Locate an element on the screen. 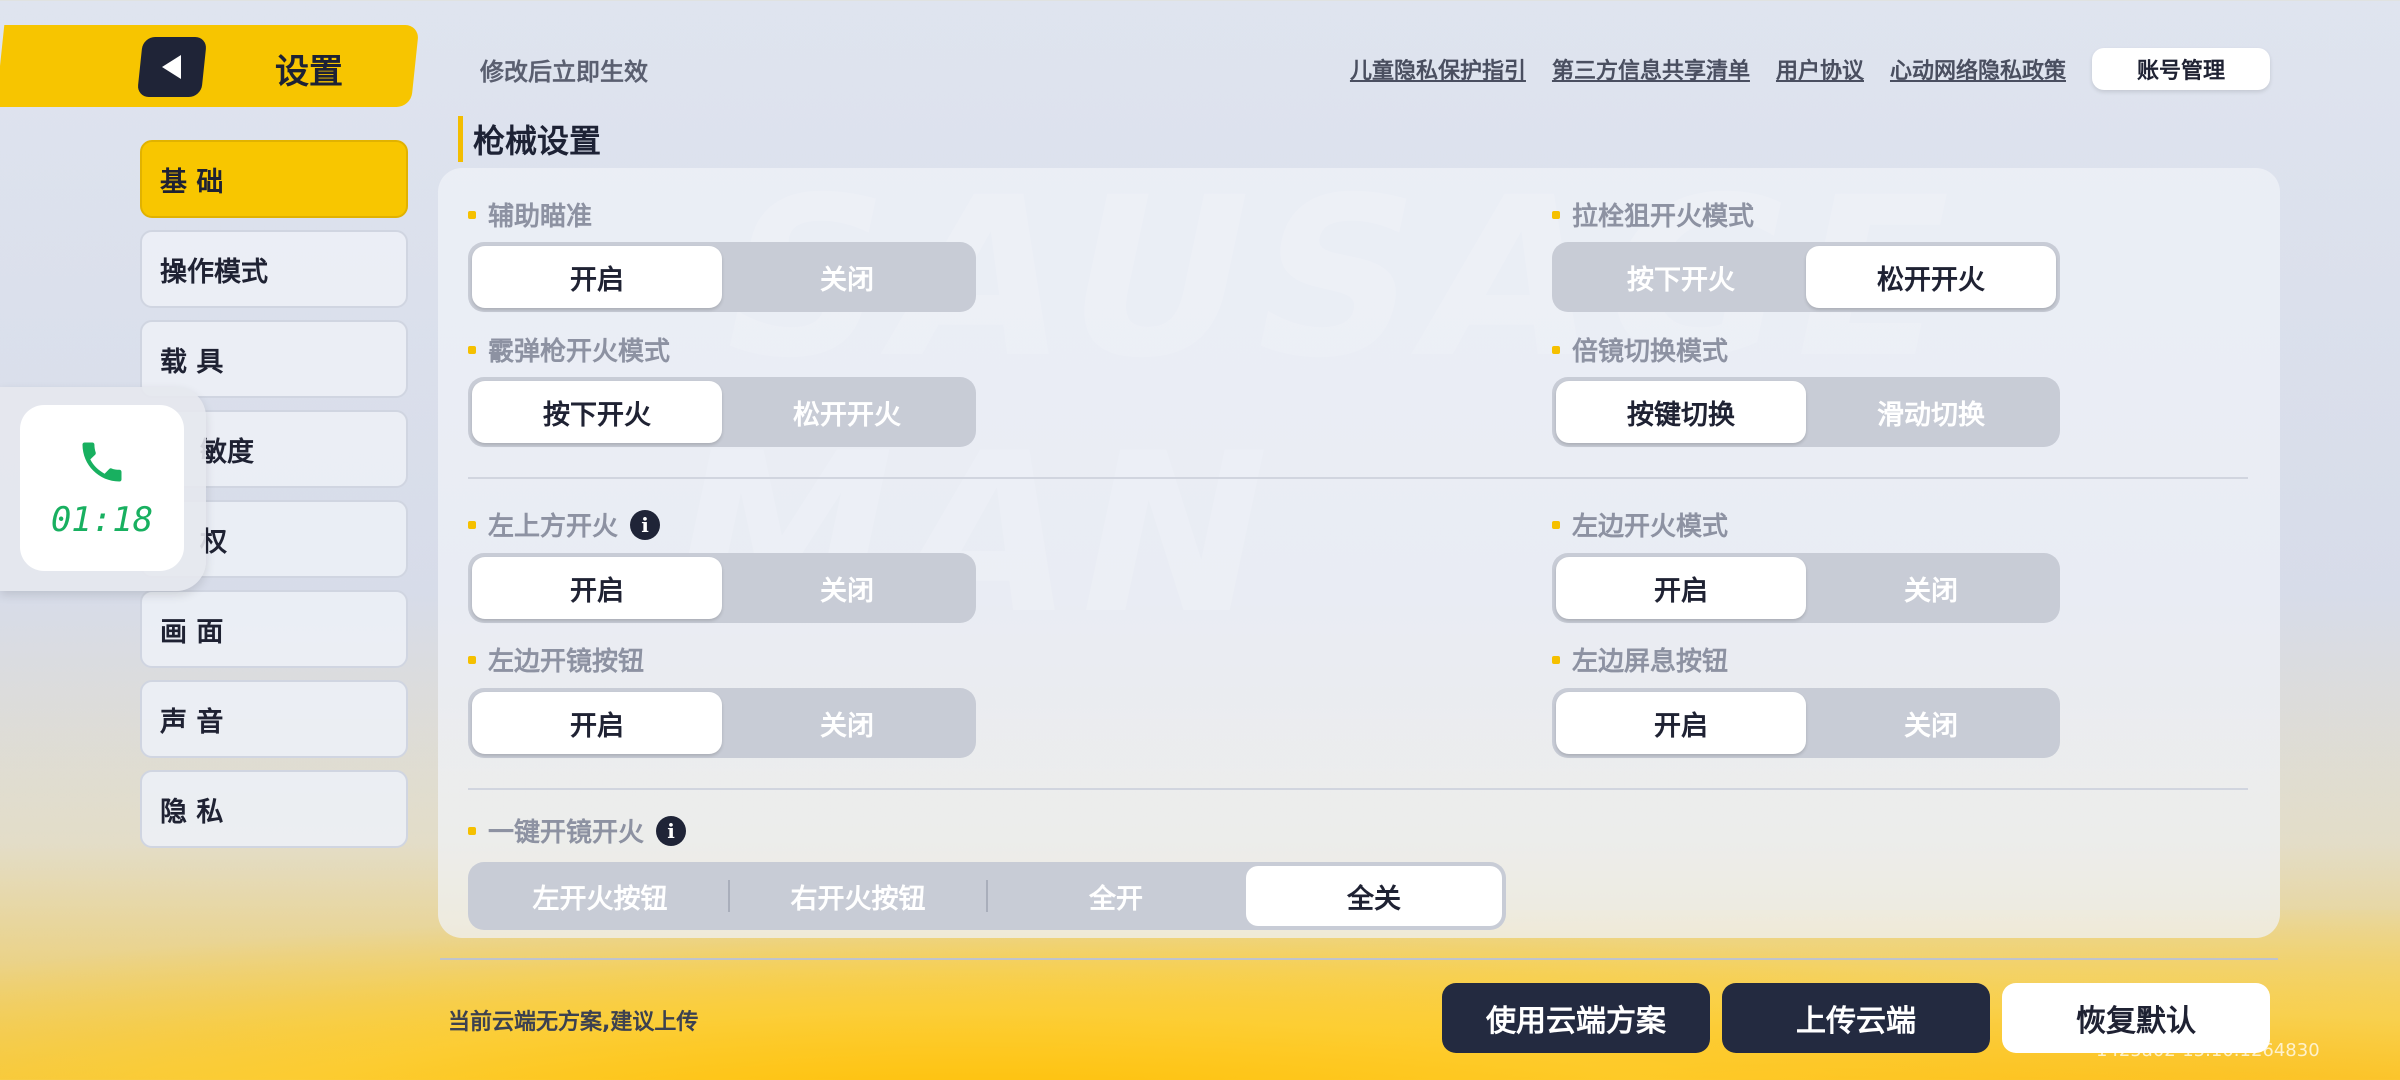  left-fire-mode-label: 左边开火模式 is located at coordinates (1640, 524).